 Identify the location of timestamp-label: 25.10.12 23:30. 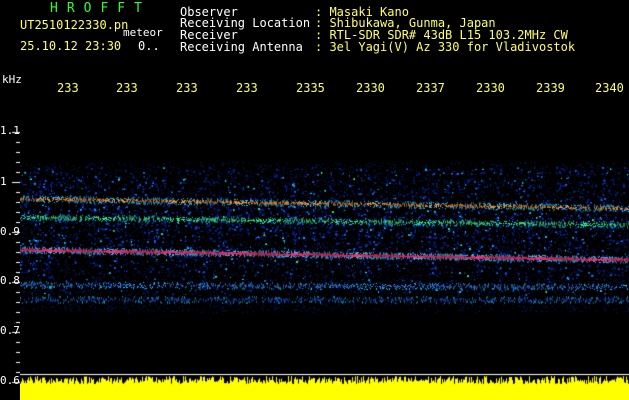
(71, 46).